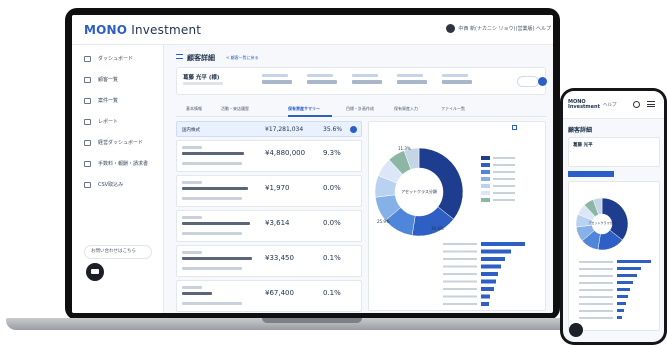  I want to click on sidebar-item-customers: 顧客一覧, so click(117, 79).